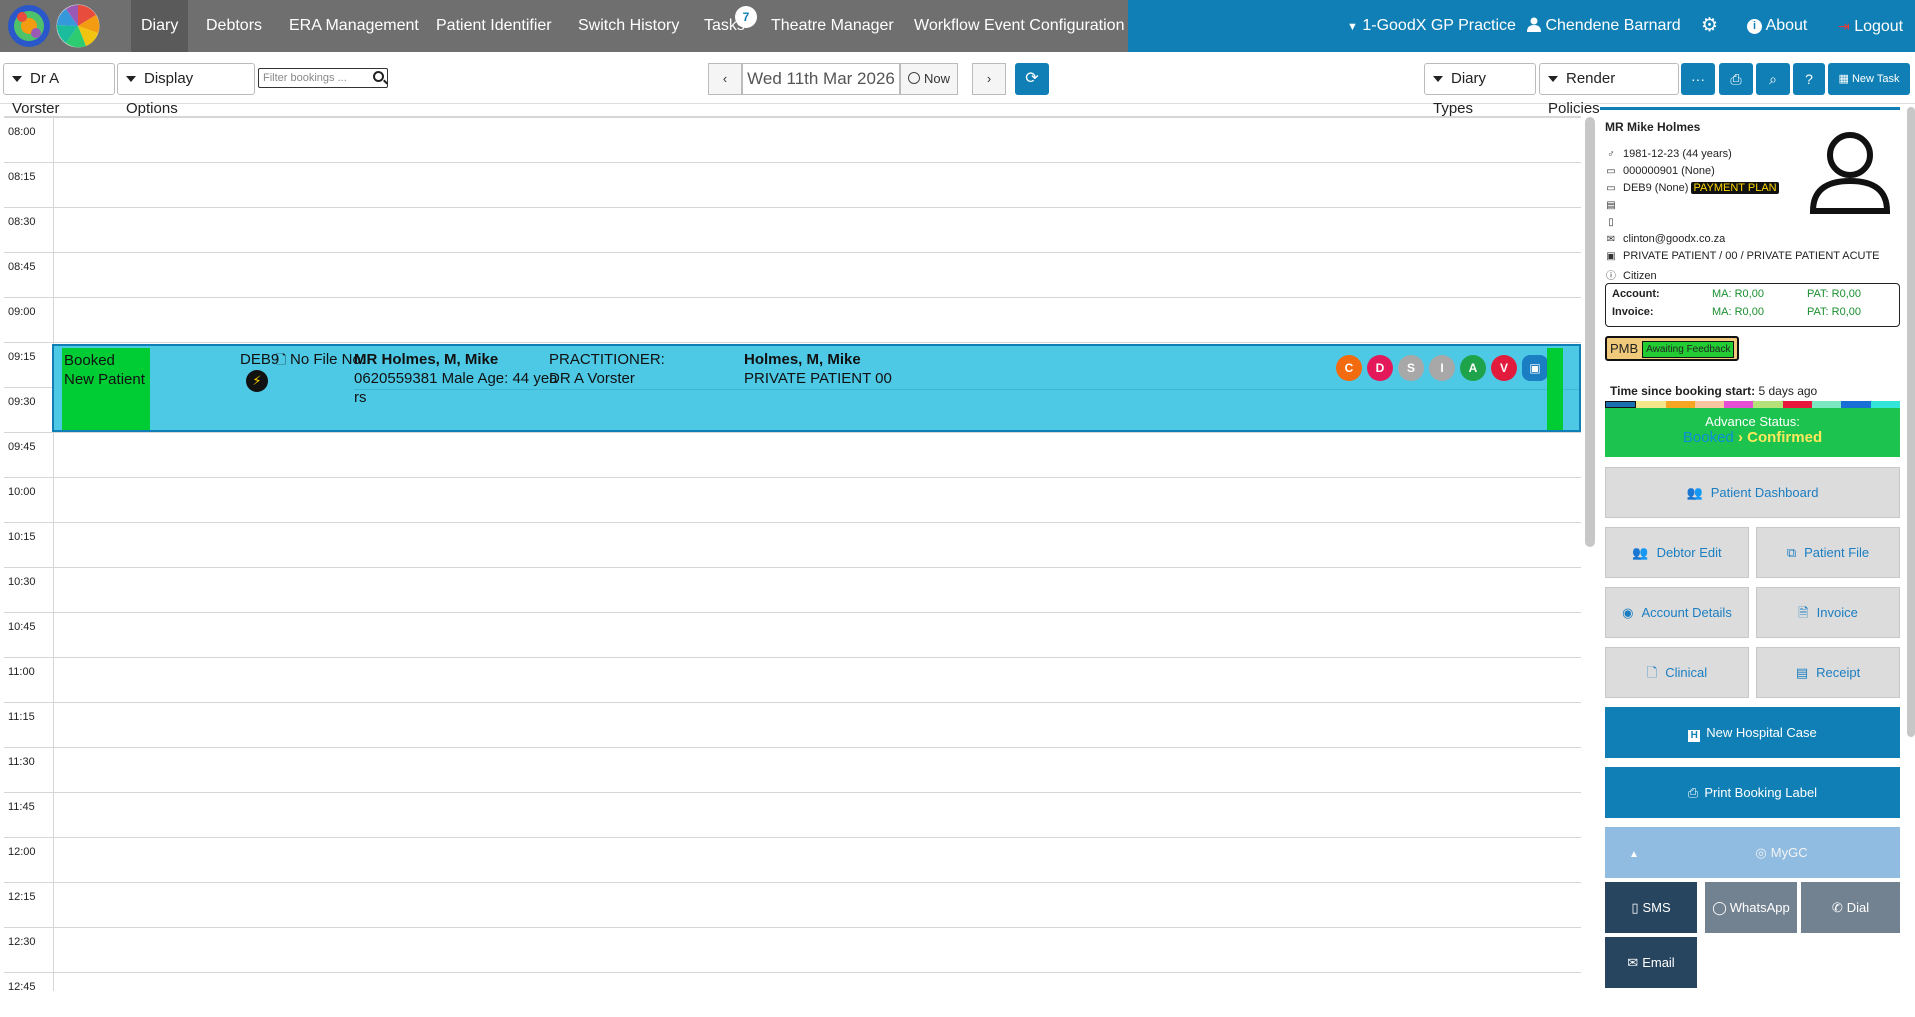 Image resolution: width=1915 pixels, height=1017 pixels. What do you see at coordinates (354, 26) in the screenshot?
I see `nav-era-management: ERA Management` at bounding box center [354, 26].